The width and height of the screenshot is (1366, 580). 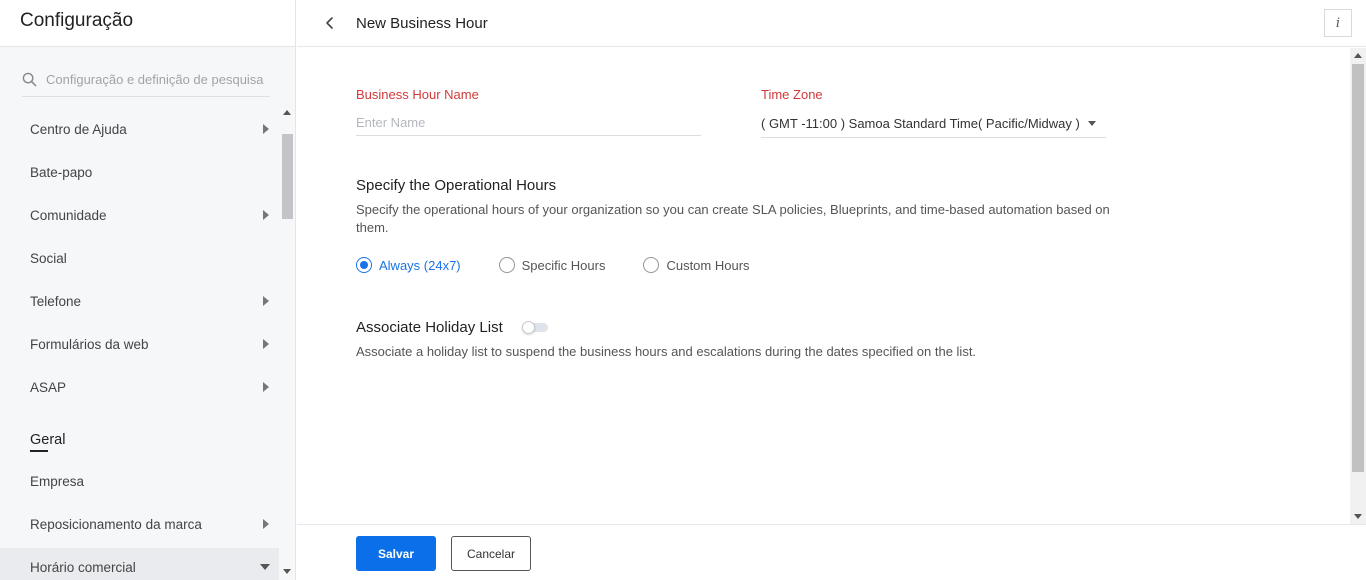 I want to click on holiday-list-toggle, so click(x=535, y=327).